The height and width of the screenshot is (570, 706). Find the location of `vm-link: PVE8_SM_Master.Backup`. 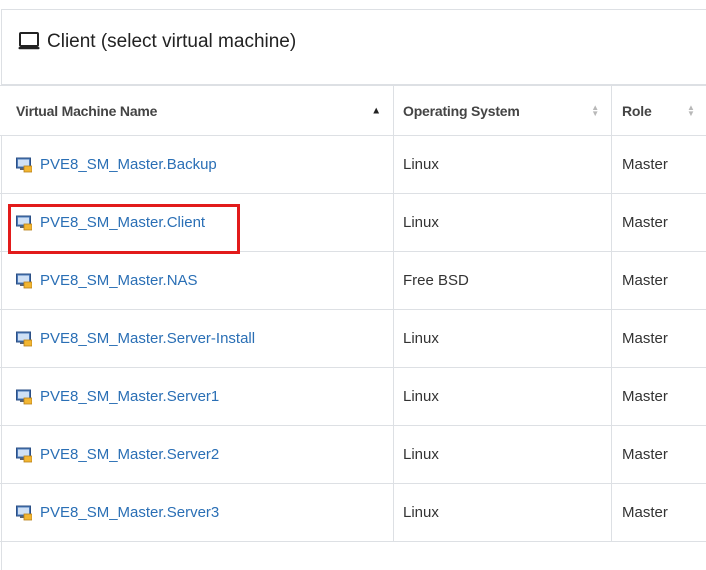

vm-link: PVE8_SM_Master.Backup is located at coordinates (116, 164).